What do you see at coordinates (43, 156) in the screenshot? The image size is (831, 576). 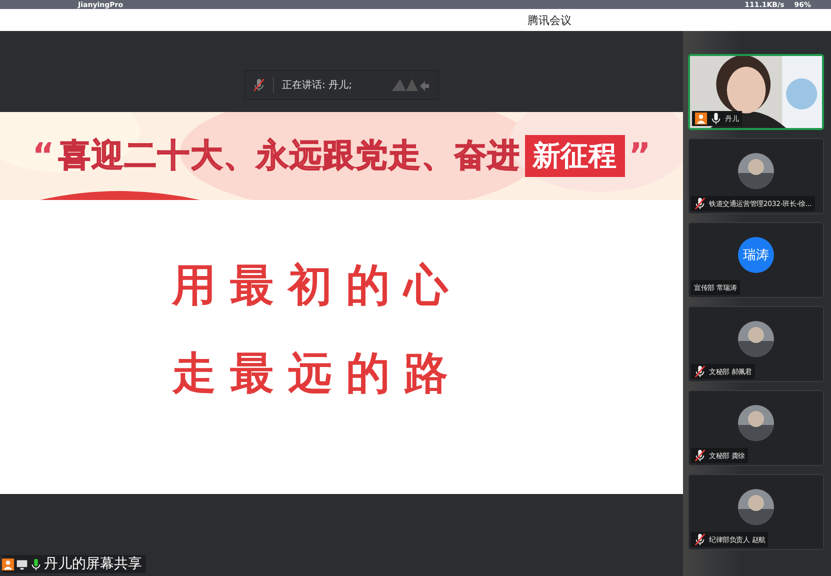 I see `quote-mark: “` at bounding box center [43, 156].